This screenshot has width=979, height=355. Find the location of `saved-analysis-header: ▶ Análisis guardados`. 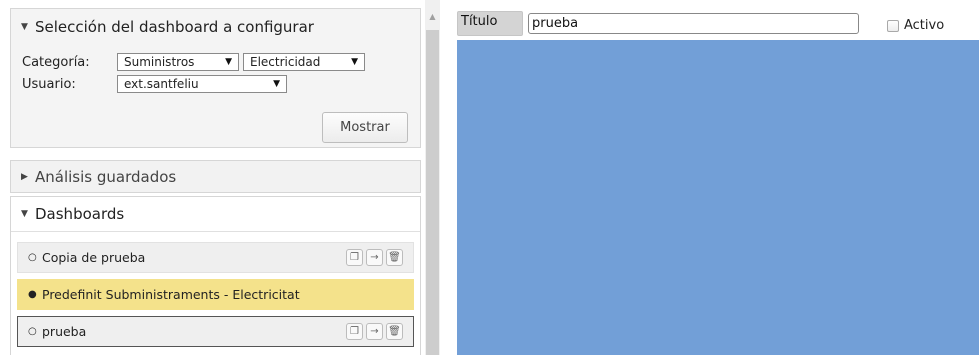

saved-analysis-header: ▶ Análisis guardados is located at coordinates (215, 176).